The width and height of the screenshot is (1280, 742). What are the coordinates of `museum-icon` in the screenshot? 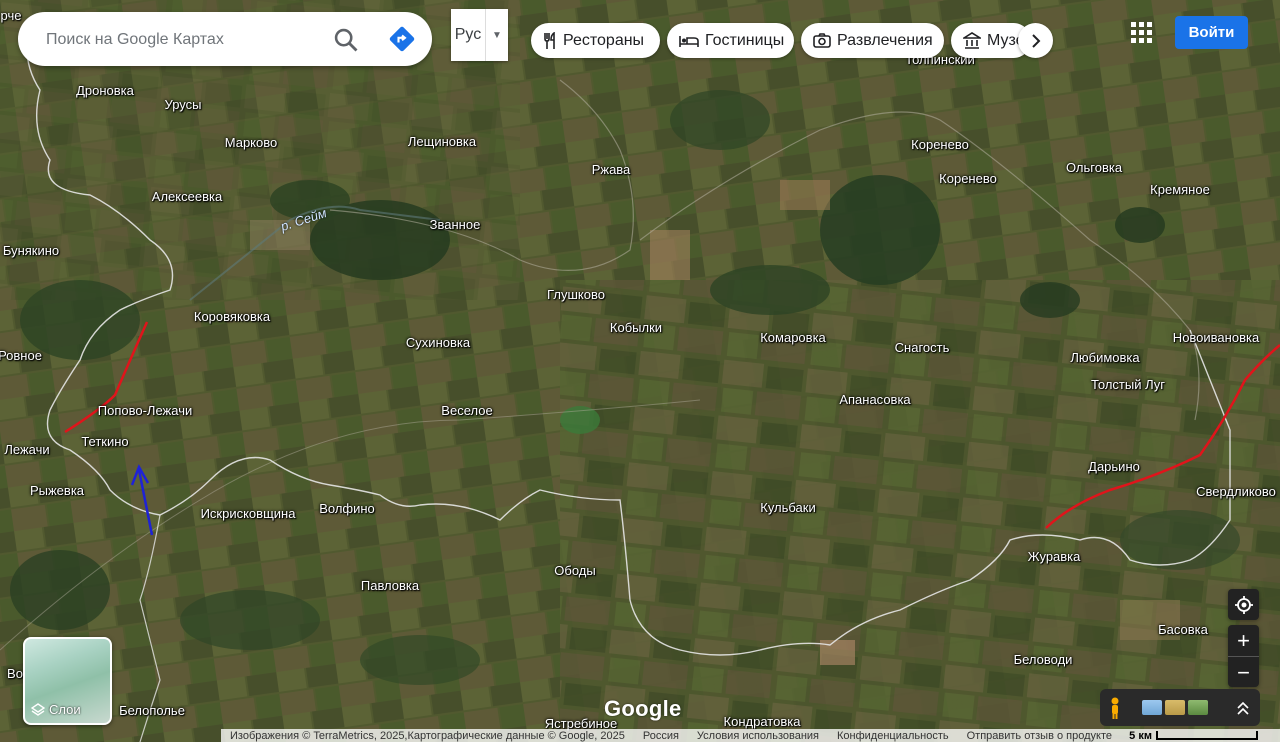 It's located at (972, 40).